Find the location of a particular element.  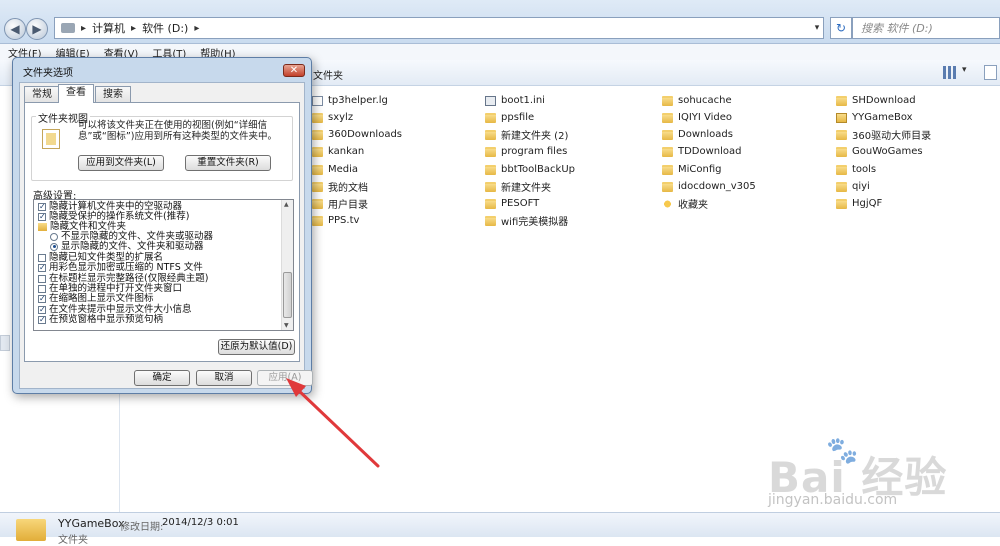

list-item: kankan is located at coordinates (338, 151).